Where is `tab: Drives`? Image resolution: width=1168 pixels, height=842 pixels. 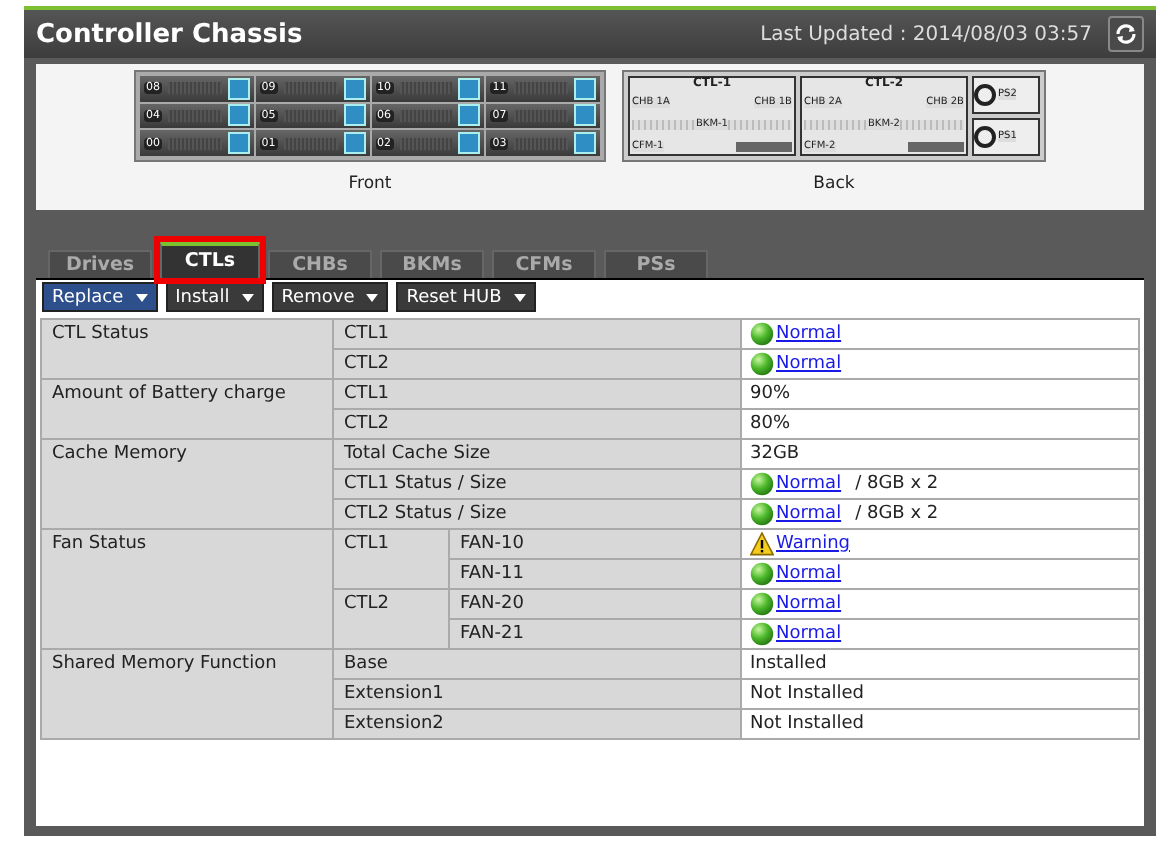
tab: Drives is located at coordinates (100, 264).